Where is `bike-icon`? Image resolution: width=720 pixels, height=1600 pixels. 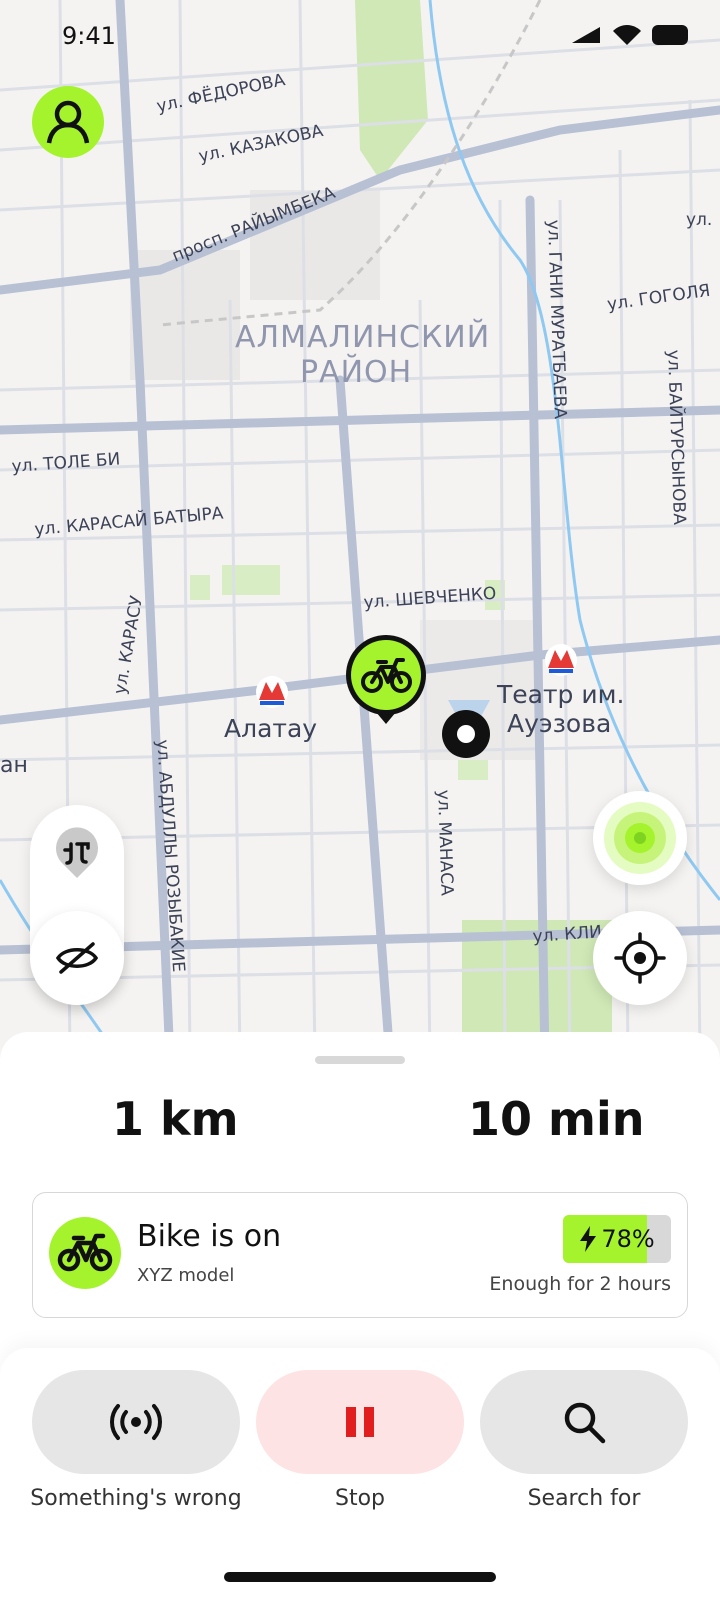
bike-icon is located at coordinates (85, 1252).